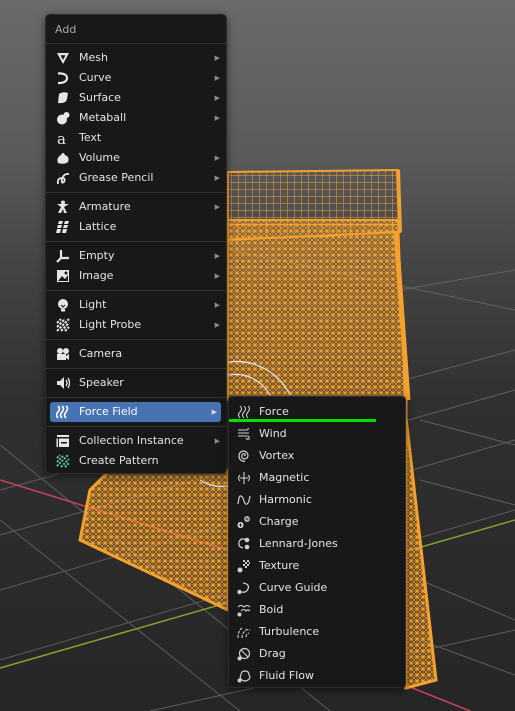  I want to click on menu-item-lattice: Lattice, so click(136, 227).